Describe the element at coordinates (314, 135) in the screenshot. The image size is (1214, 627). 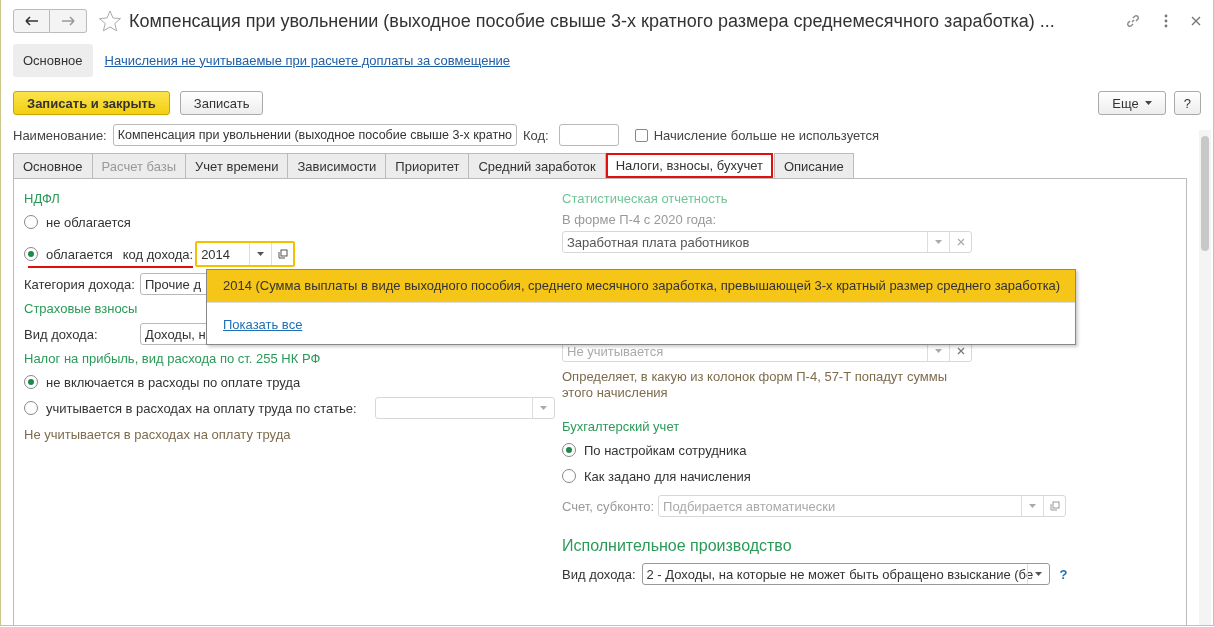
I see `name-field: Компенсация при увольнении (выходное пособие свыше 3-х кратно` at that location.